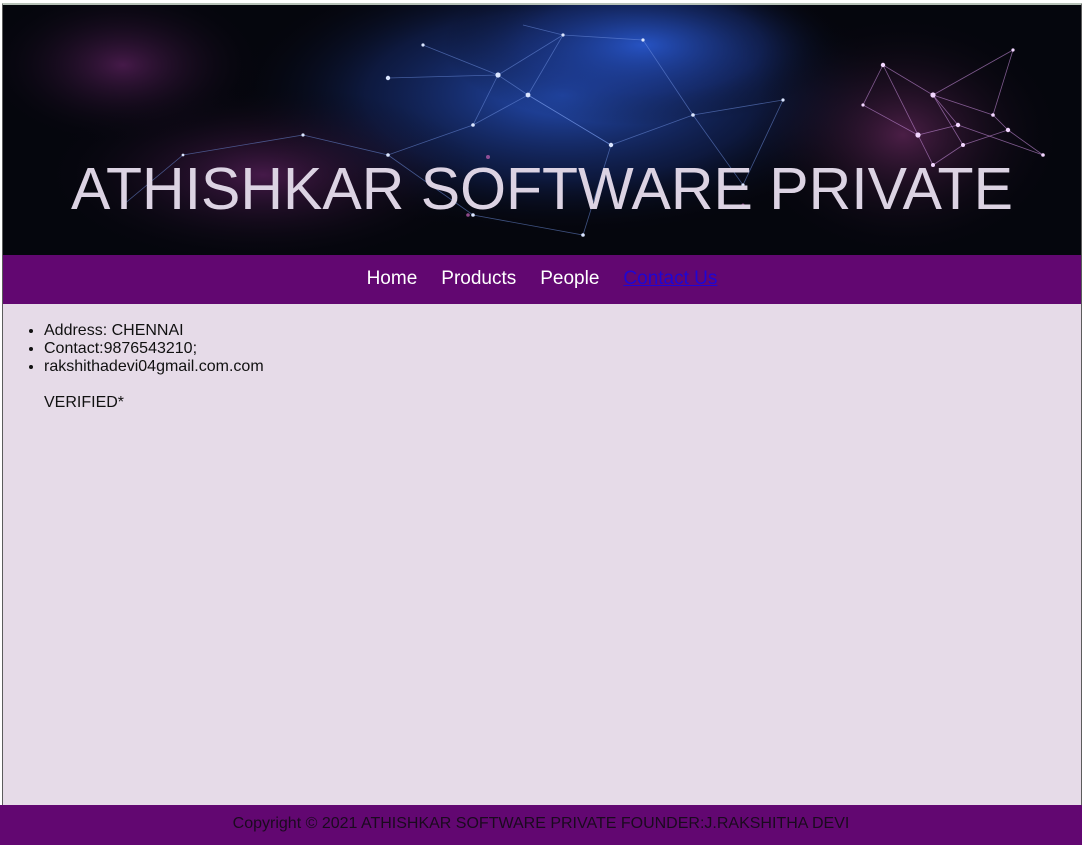 The height and width of the screenshot is (845, 1082). Describe the element at coordinates (562, 349) in the screenshot. I see `contact-phone: Contact:9876543210;` at that location.